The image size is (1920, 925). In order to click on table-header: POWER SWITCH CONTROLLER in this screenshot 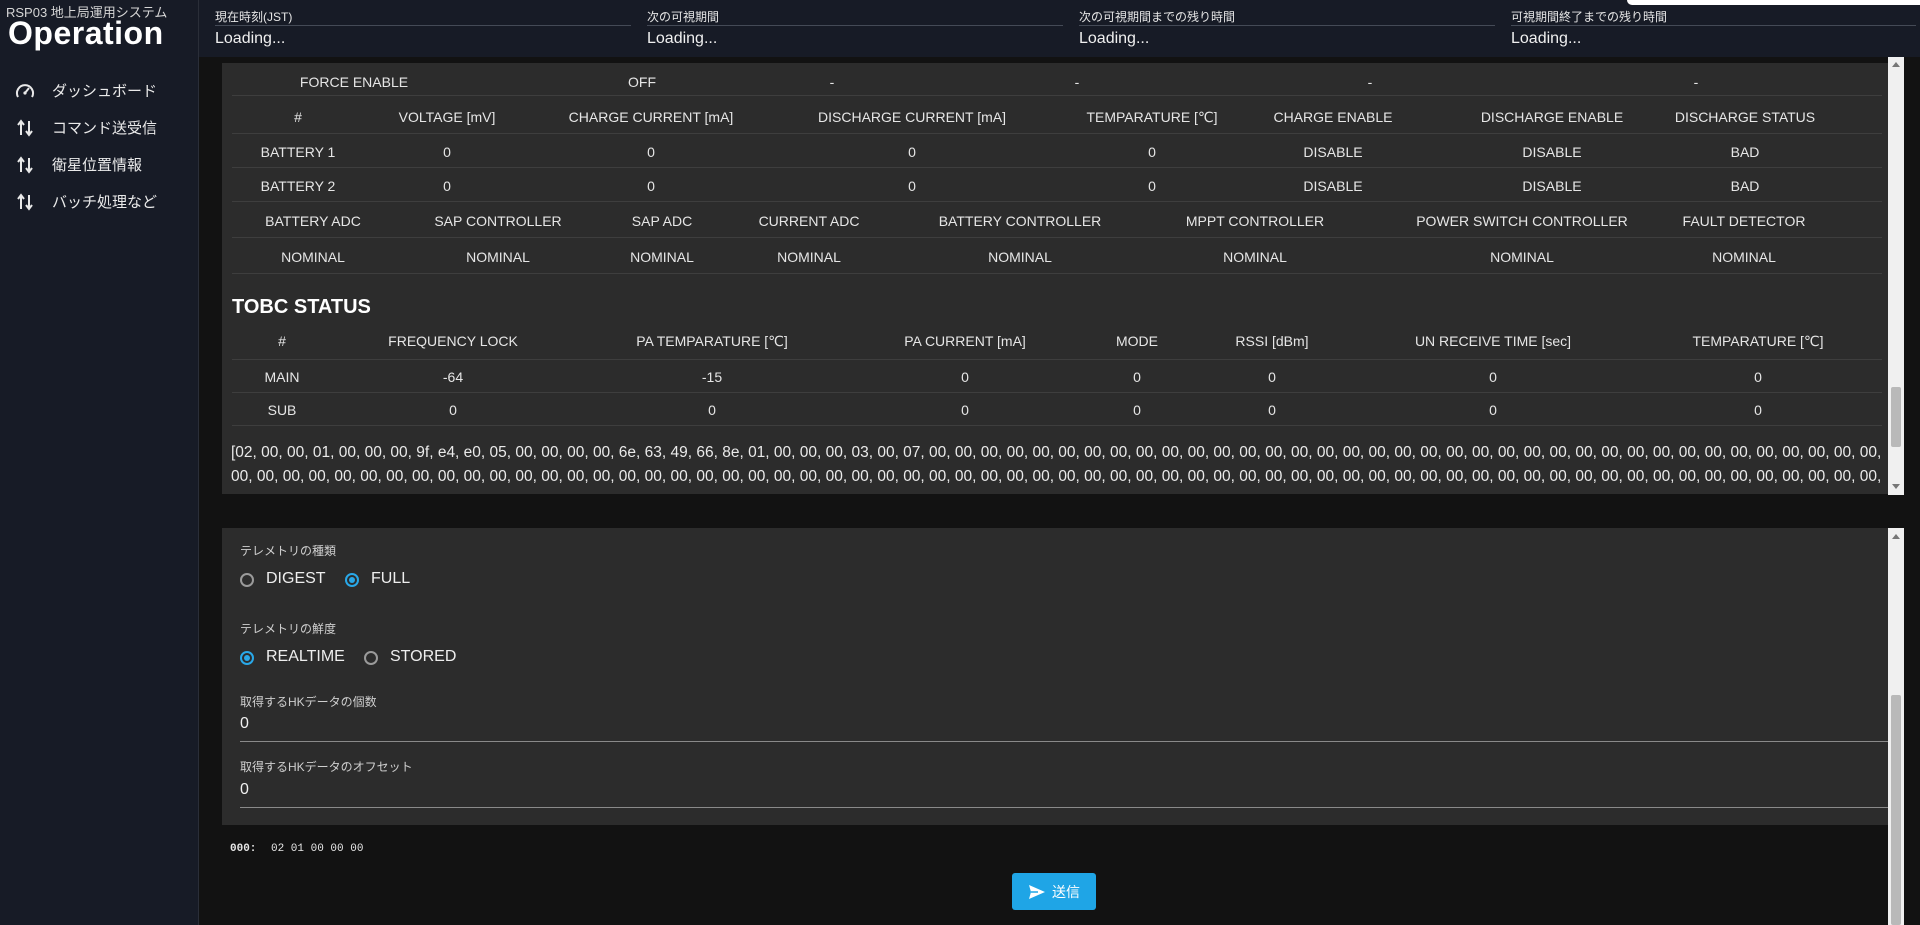, I will do `click(1522, 221)`.